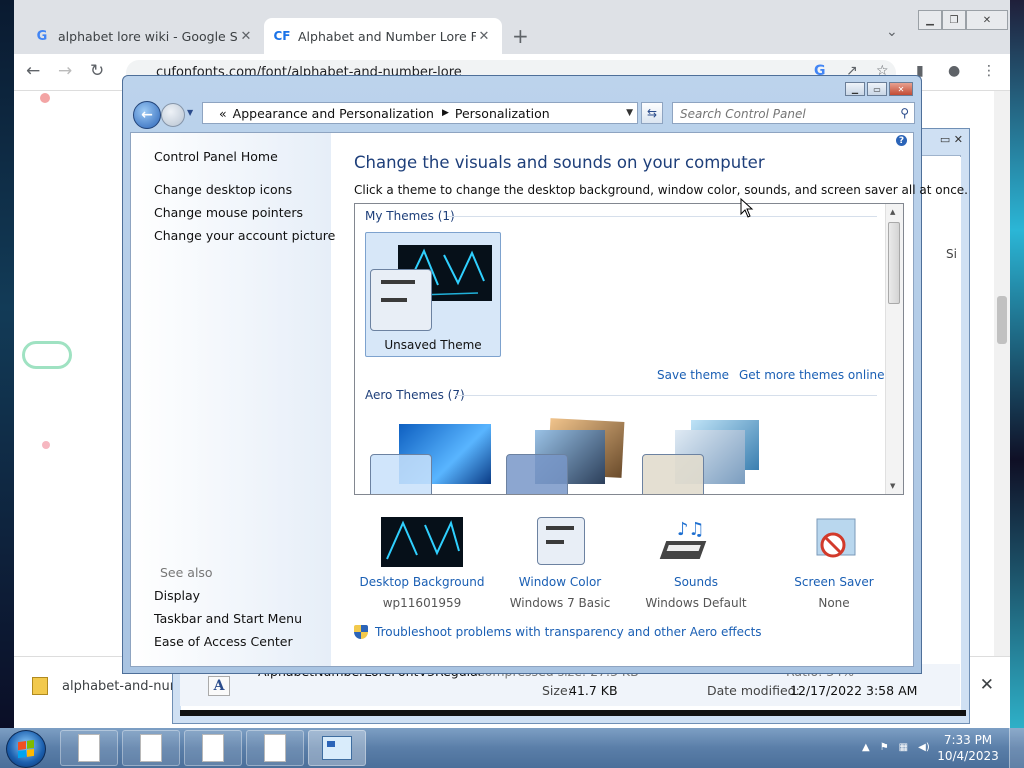 The image size is (1024, 768). Describe the element at coordinates (502, 113) in the screenshot. I see `breadcrumb-personalization: Personalization` at that location.